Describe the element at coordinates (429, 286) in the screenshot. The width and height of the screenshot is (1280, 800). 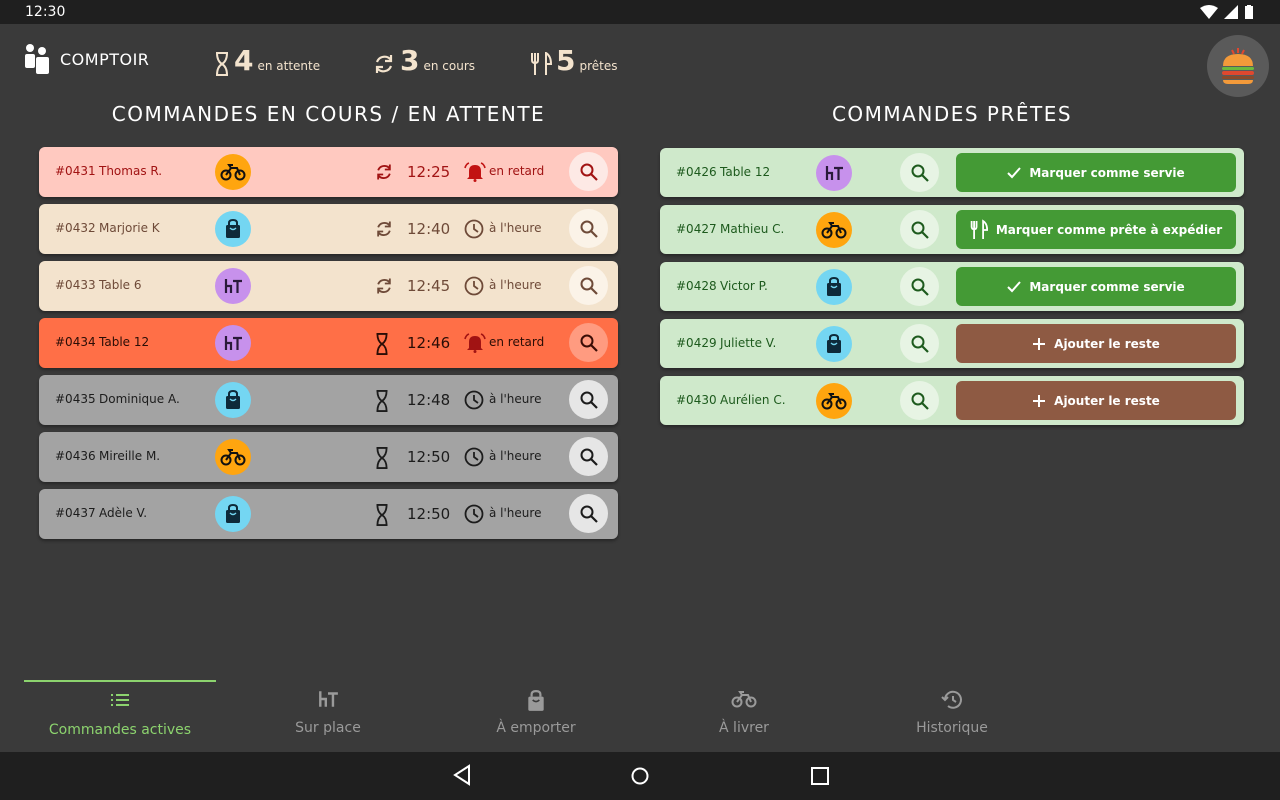
I see `order-time: 12:45` at that location.